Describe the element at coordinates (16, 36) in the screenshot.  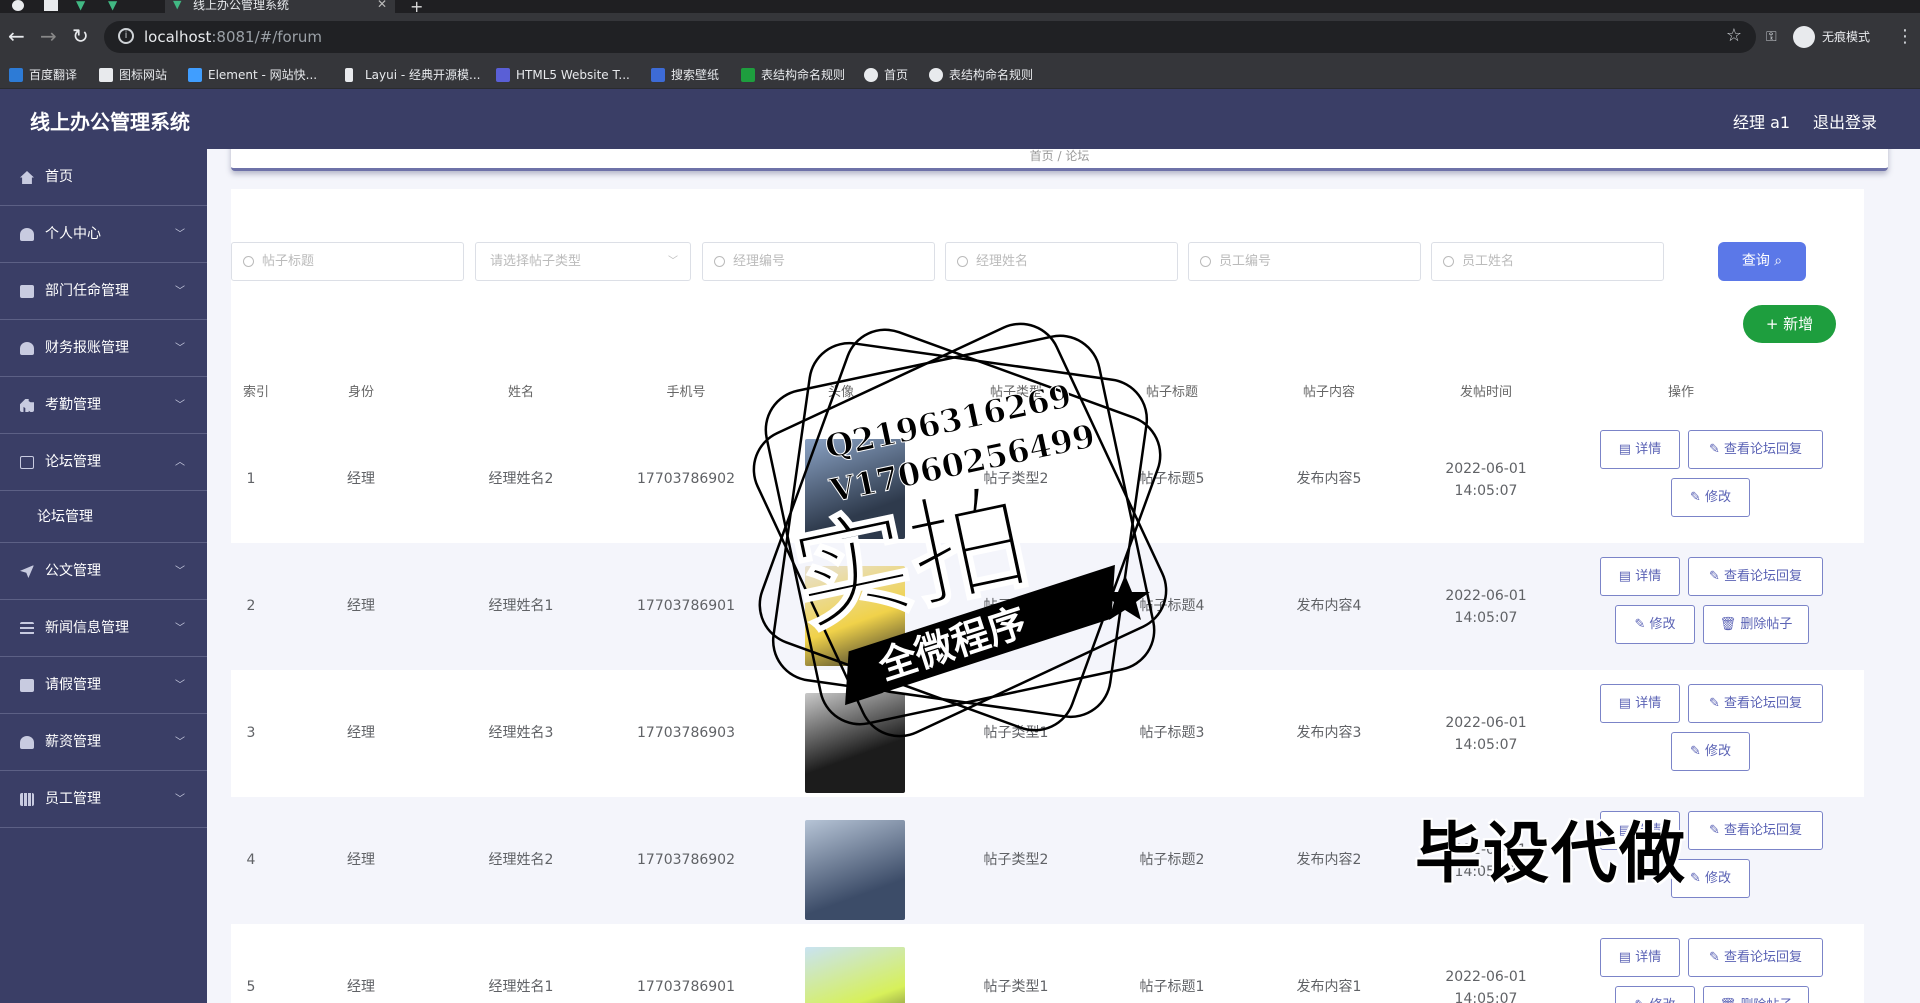
I see `back-icon: ←` at that location.